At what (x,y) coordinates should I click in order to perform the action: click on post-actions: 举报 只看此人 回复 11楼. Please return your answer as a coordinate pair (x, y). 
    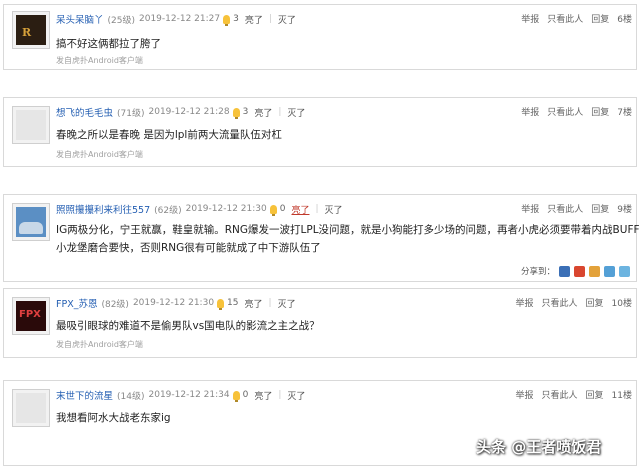
    Looking at the image, I should click on (570, 394).